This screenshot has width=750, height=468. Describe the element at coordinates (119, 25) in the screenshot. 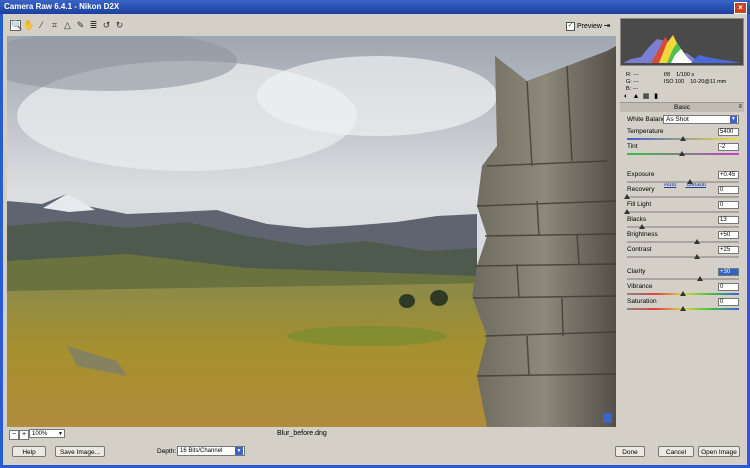

I see `rotate-right-icon: ↻` at that location.